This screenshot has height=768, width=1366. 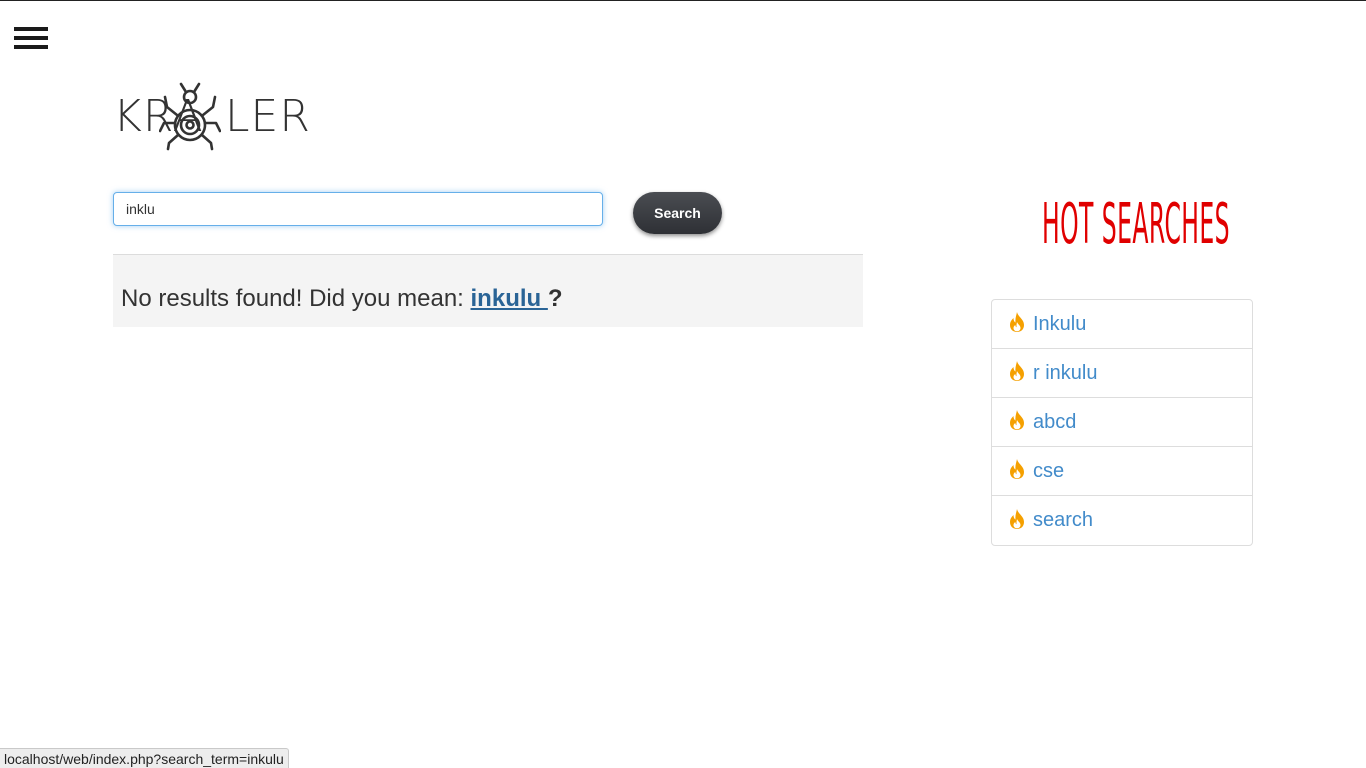 I want to click on hot-search-label: cse, so click(x=1049, y=470).